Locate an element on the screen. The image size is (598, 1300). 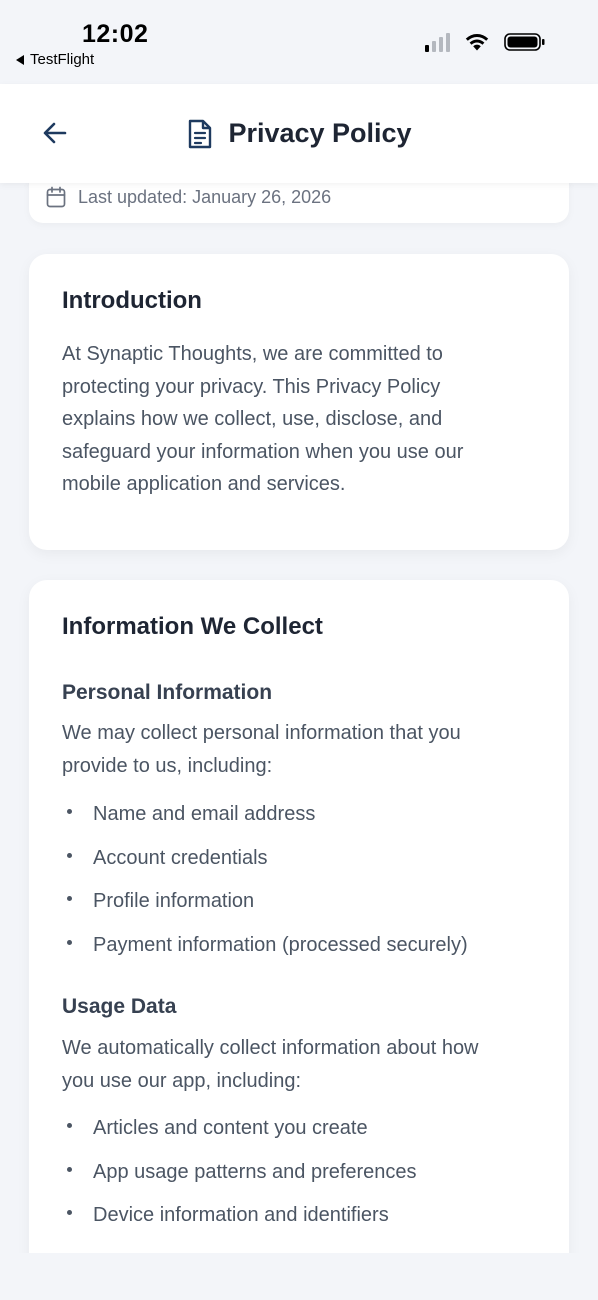
list-item-text: Profile information is located at coordinates (174, 901).